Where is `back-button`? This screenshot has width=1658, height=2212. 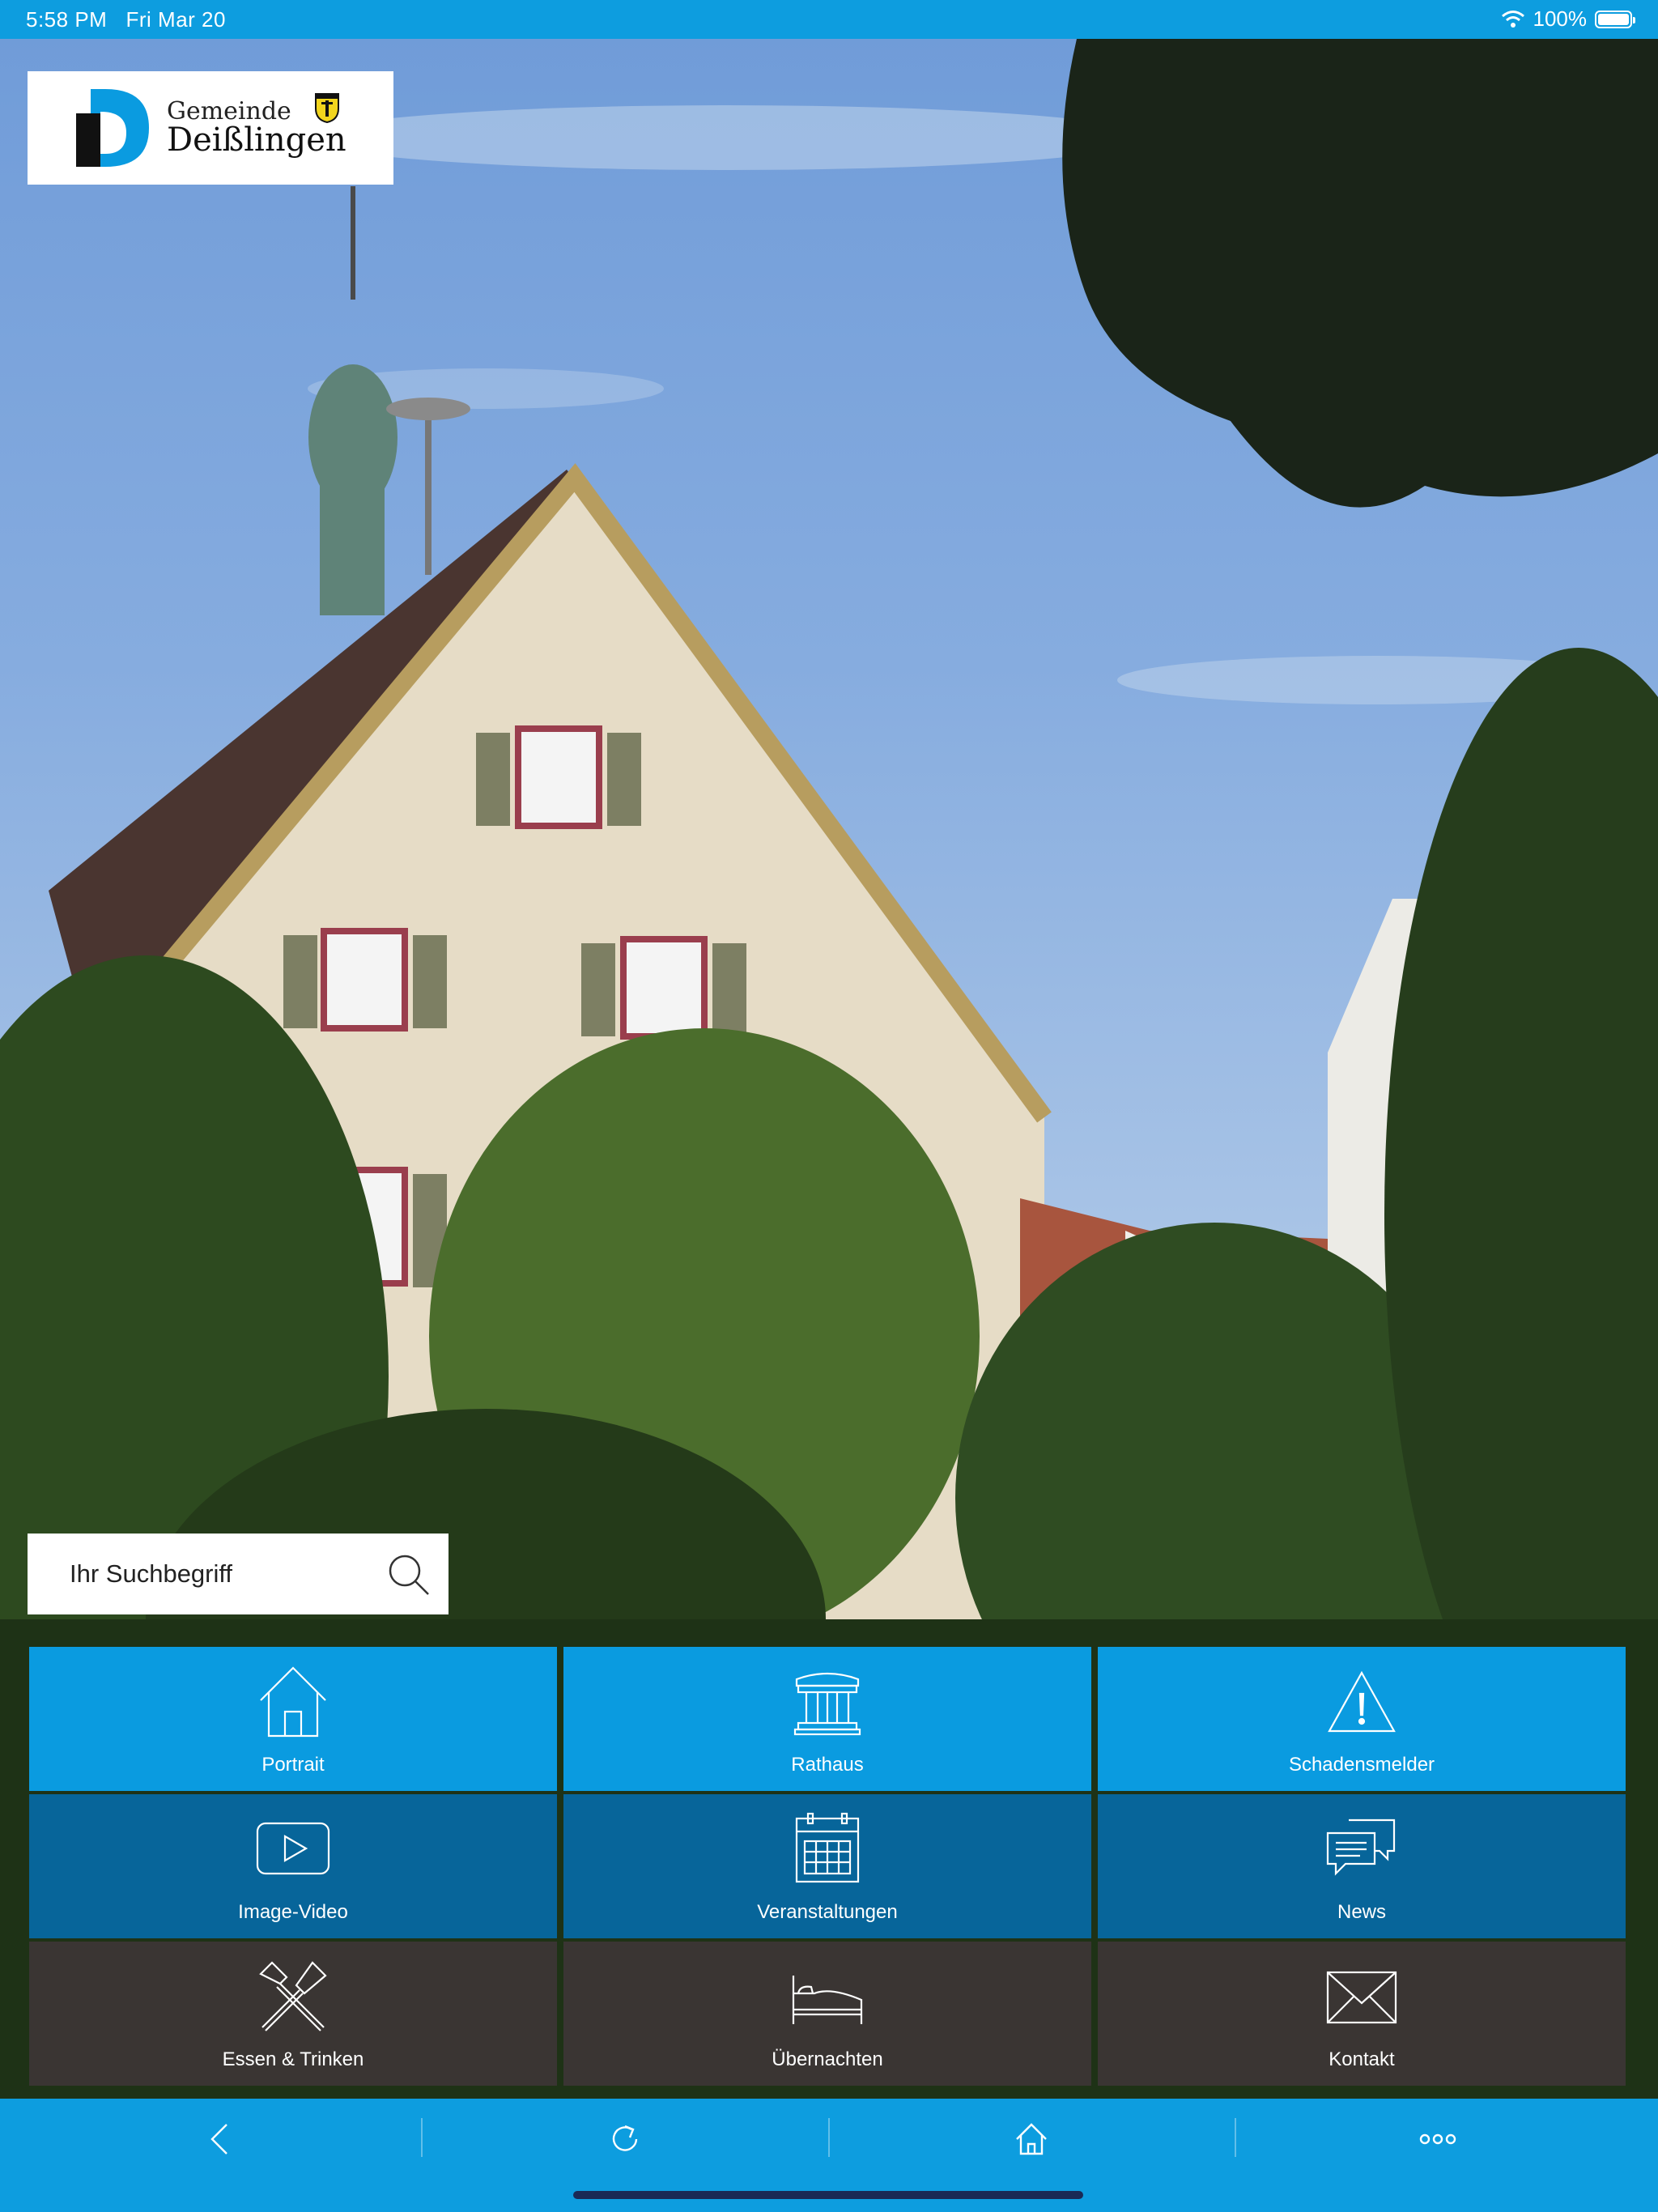
back-button is located at coordinates (220, 2139).